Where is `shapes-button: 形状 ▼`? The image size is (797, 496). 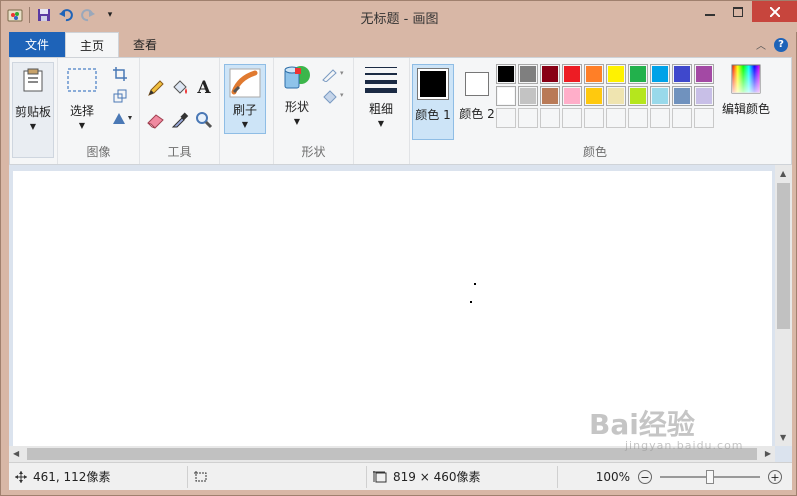 shapes-button: 形状 ▼ is located at coordinates (297, 95).